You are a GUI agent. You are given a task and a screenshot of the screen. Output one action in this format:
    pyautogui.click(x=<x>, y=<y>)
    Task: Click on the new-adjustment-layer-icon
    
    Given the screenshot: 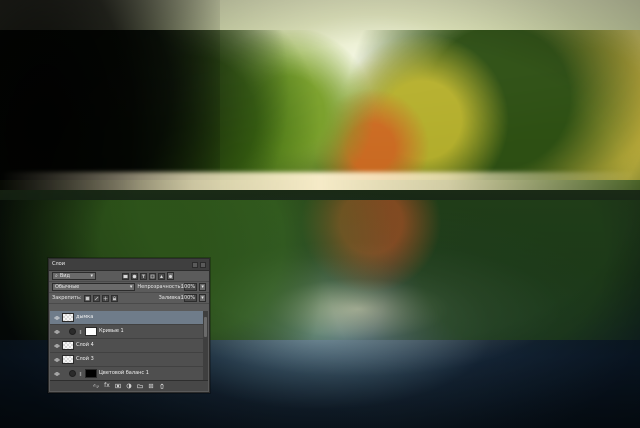 What is the action you would take?
    pyautogui.click(x=129, y=386)
    